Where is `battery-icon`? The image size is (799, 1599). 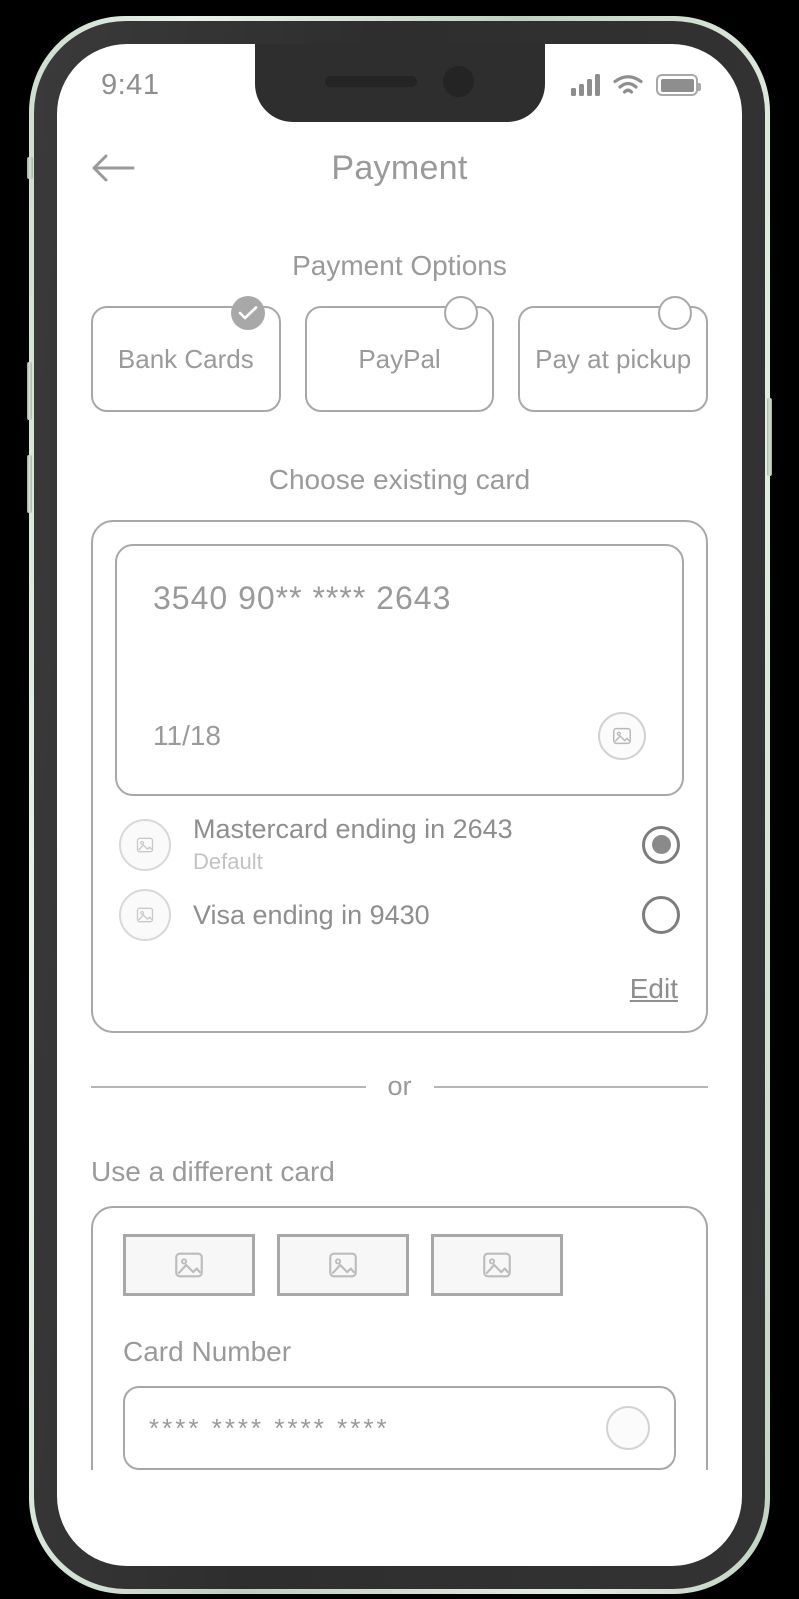
battery-icon is located at coordinates (678, 85).